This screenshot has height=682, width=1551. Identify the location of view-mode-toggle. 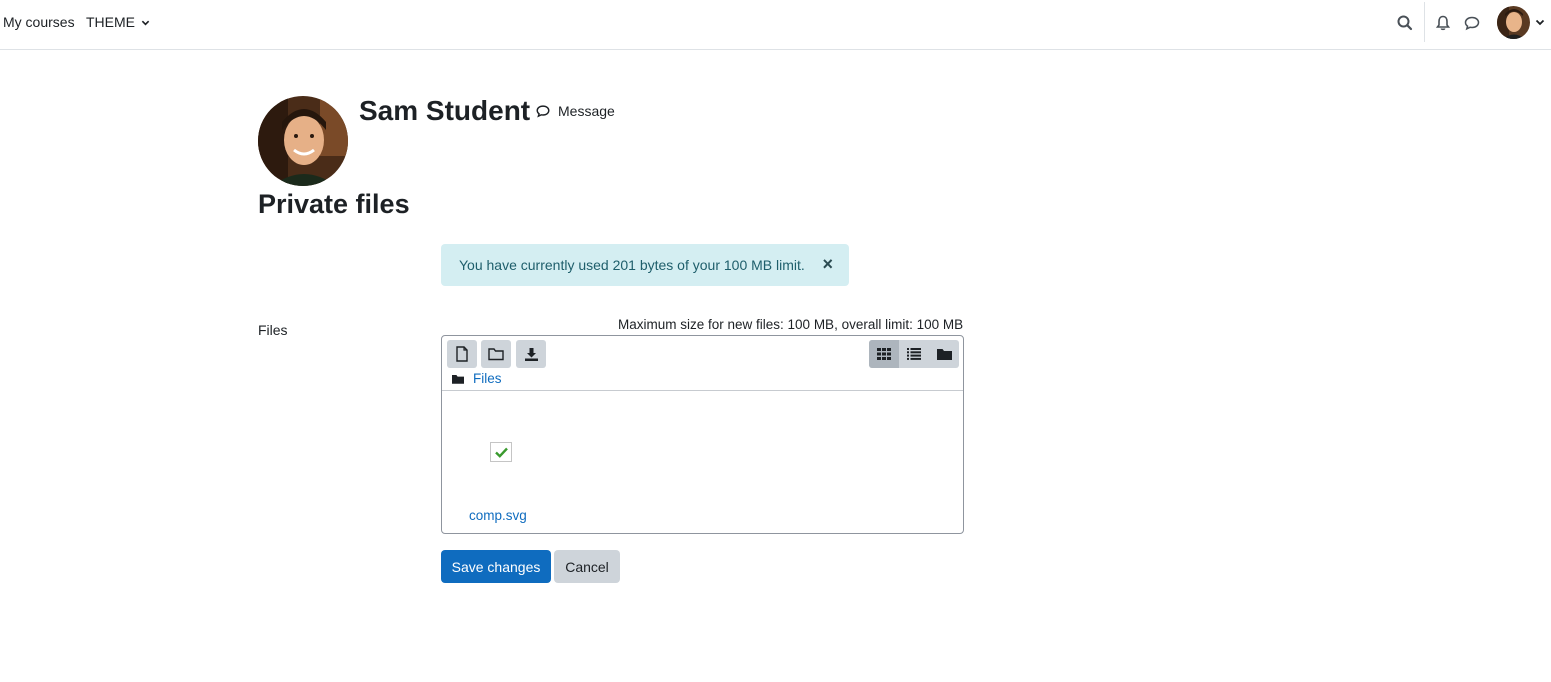
(914, 354).